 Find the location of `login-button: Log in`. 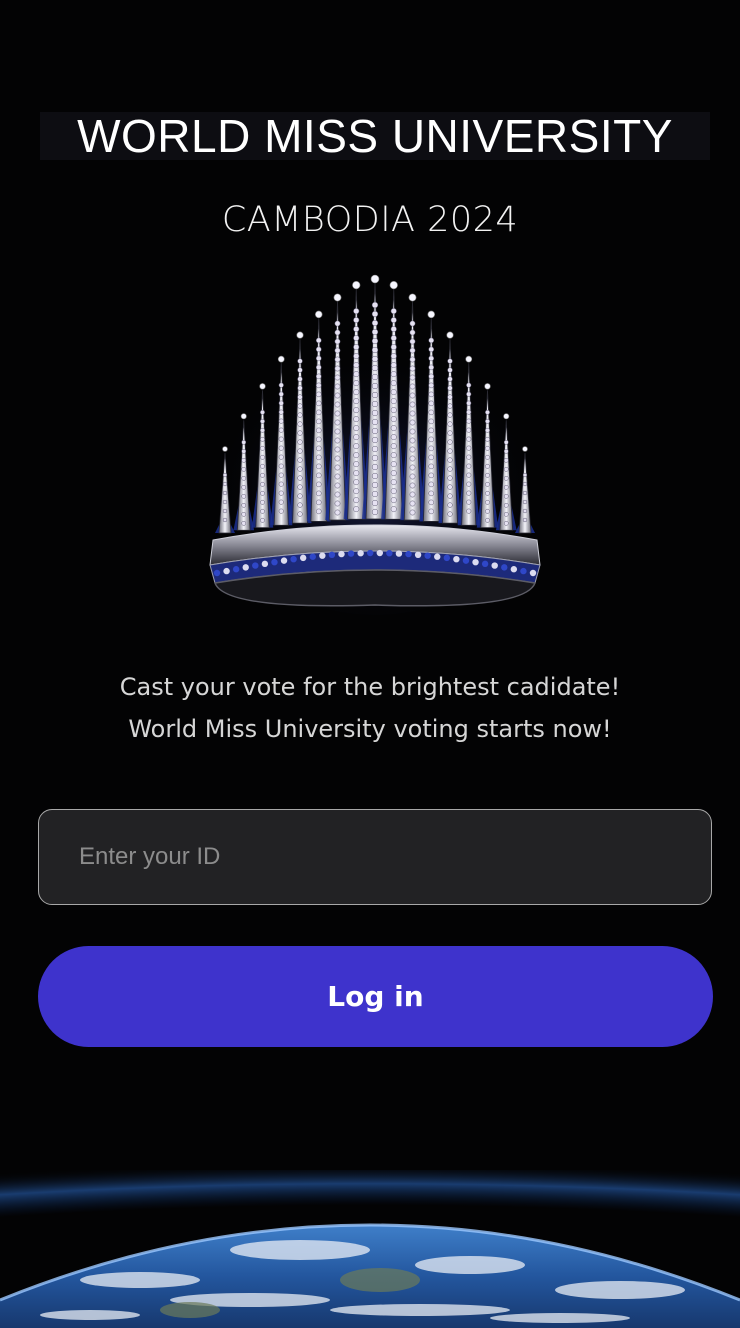

login-button: Log in is located at coordinates (375, 996).